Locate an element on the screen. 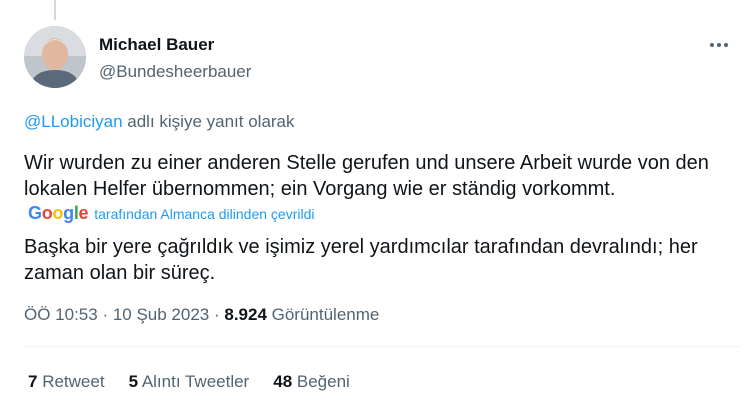 This screenshot has width=756, height=407. avatar is located at coordinates (55, 57).